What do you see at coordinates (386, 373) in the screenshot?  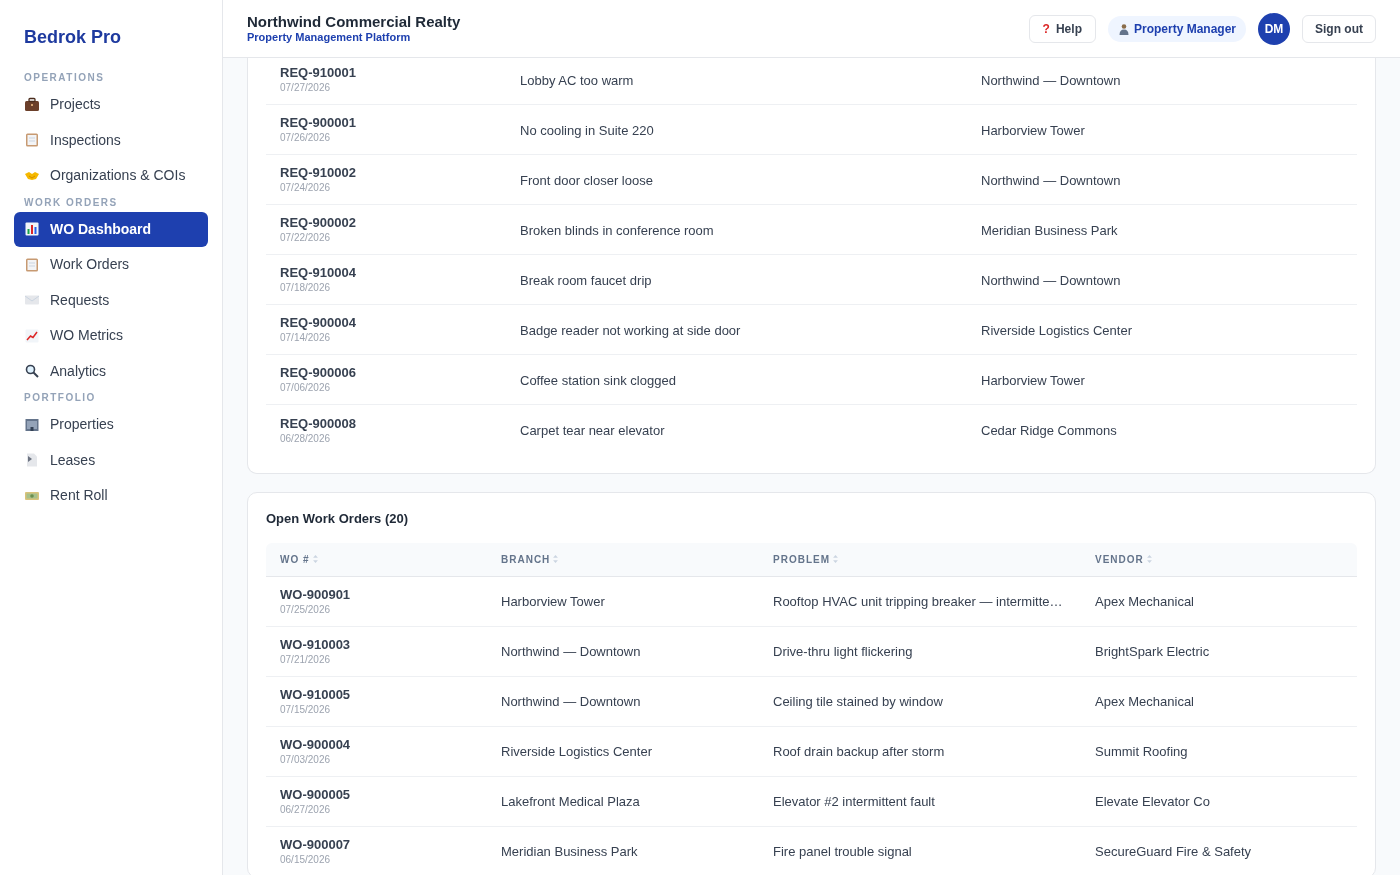 I see `request-id: REQ-900006` at bounding box center [386, 373].